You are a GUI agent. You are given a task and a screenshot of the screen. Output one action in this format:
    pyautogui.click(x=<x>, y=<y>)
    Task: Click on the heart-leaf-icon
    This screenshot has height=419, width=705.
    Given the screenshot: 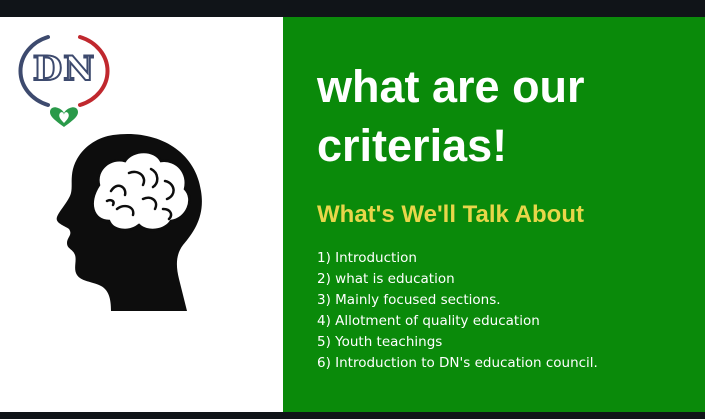 What is the action you would take?
    pyautogui.click(x=64, y=117)
    